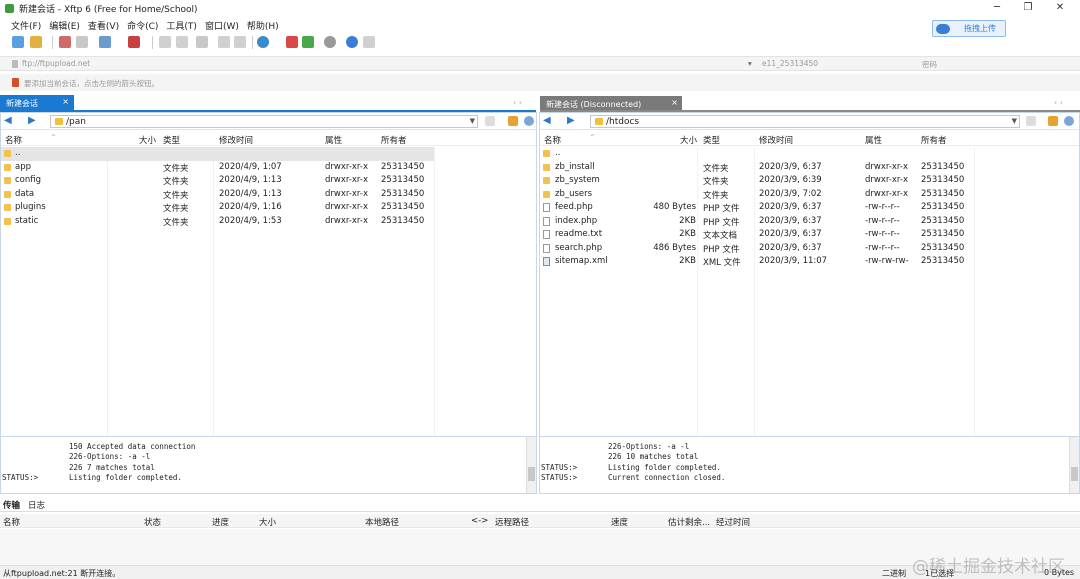  What do you see at coordinates (222, 25) in the screenshot?
I see `menu-window: 窗口(W)` at bounding box center [222, 25].